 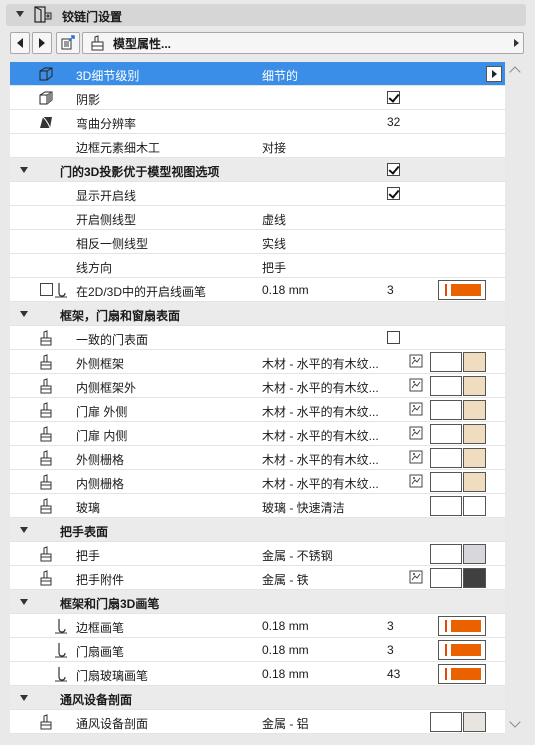 What do you see at coordinates (257, 554) in the screenshot?
I see `setting-row: 把手 金属 - 不锈钢` at bounding box center [257, 554].